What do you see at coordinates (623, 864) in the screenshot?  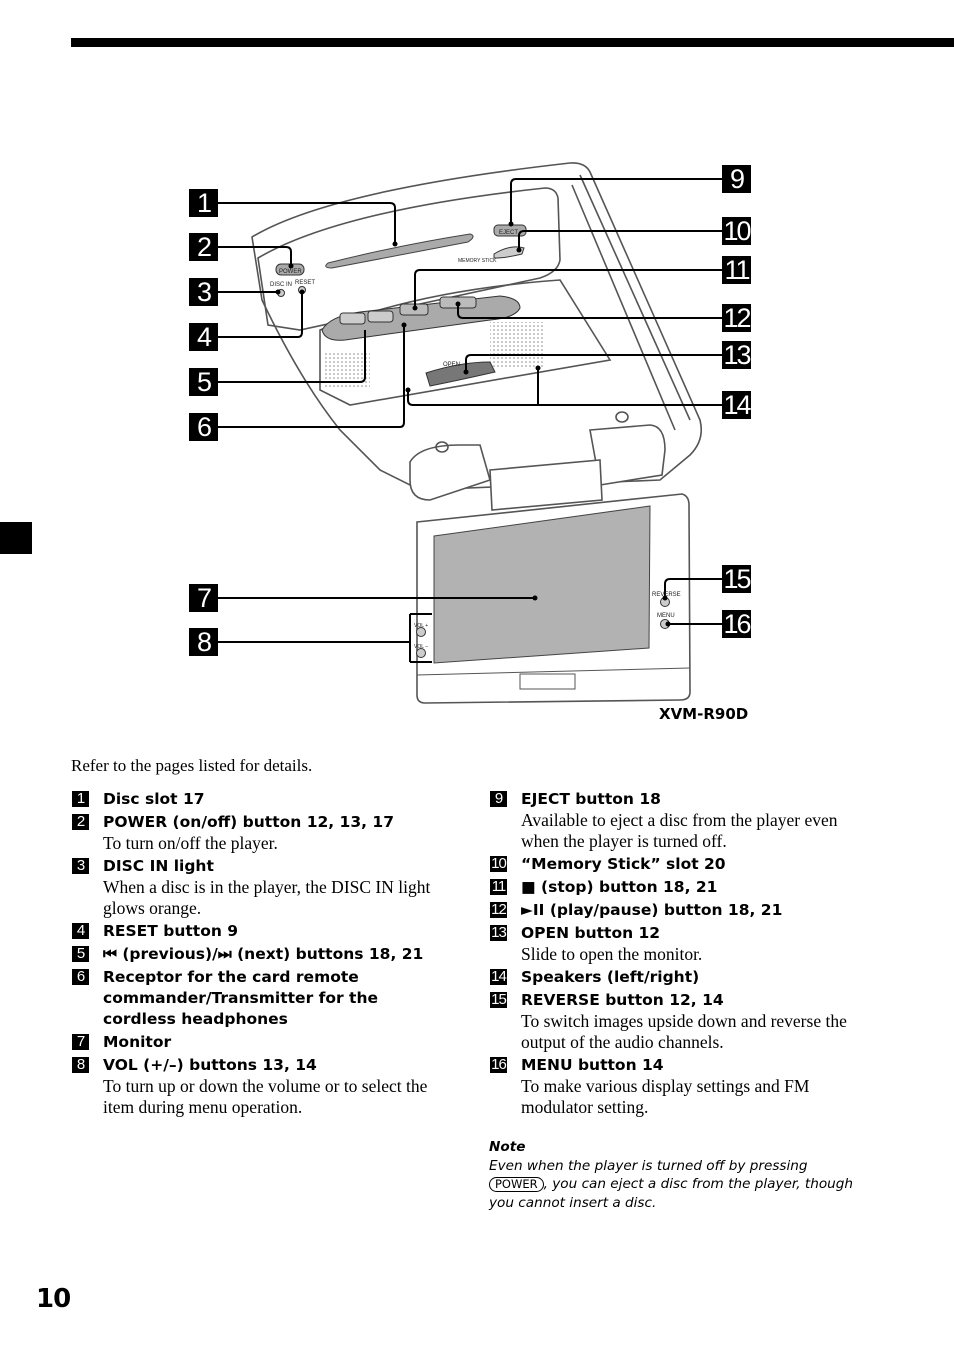 I see `item-title: “Memory Stick” slot 20` at bounding box center [623, 864].